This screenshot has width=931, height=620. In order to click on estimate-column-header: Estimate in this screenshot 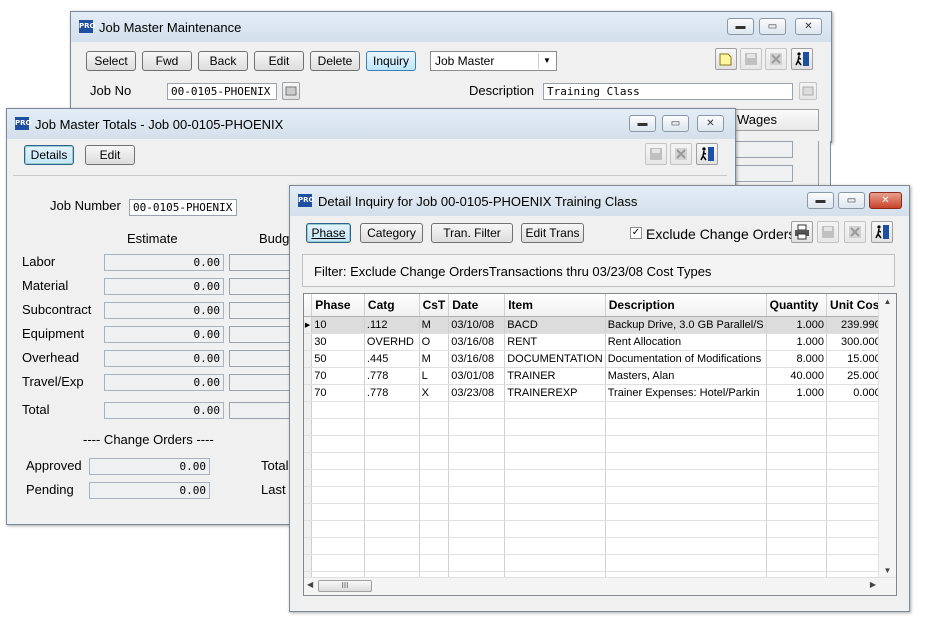, I will do `click(152, 238)`.